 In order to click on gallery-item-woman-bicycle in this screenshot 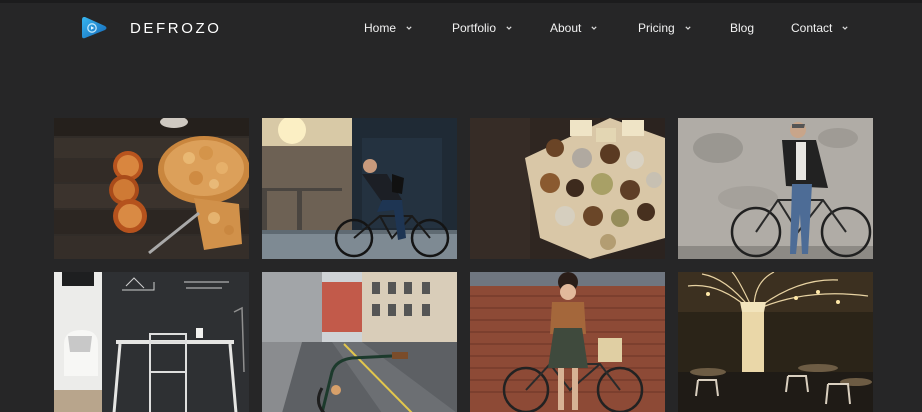, I will do `click(775, 188)`.